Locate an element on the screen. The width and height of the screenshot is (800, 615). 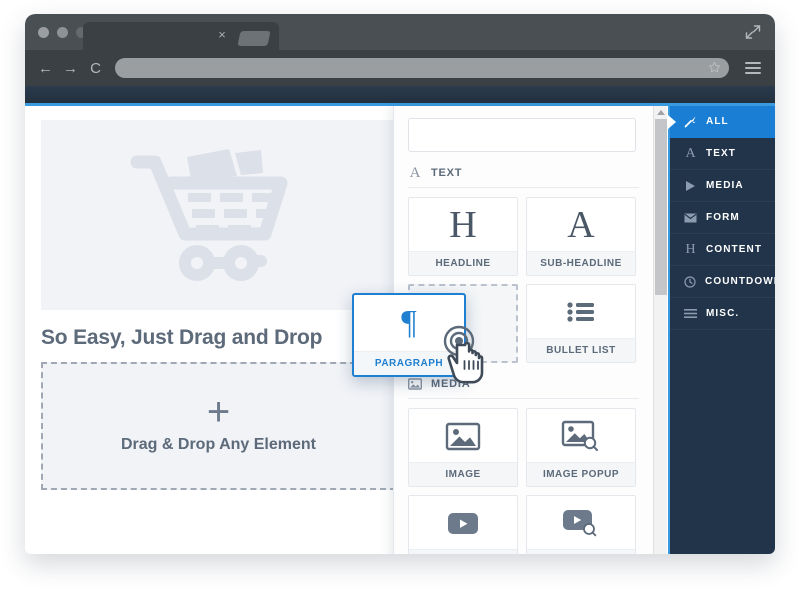
palette-item-video-popup is located at coordinates (581, 524).